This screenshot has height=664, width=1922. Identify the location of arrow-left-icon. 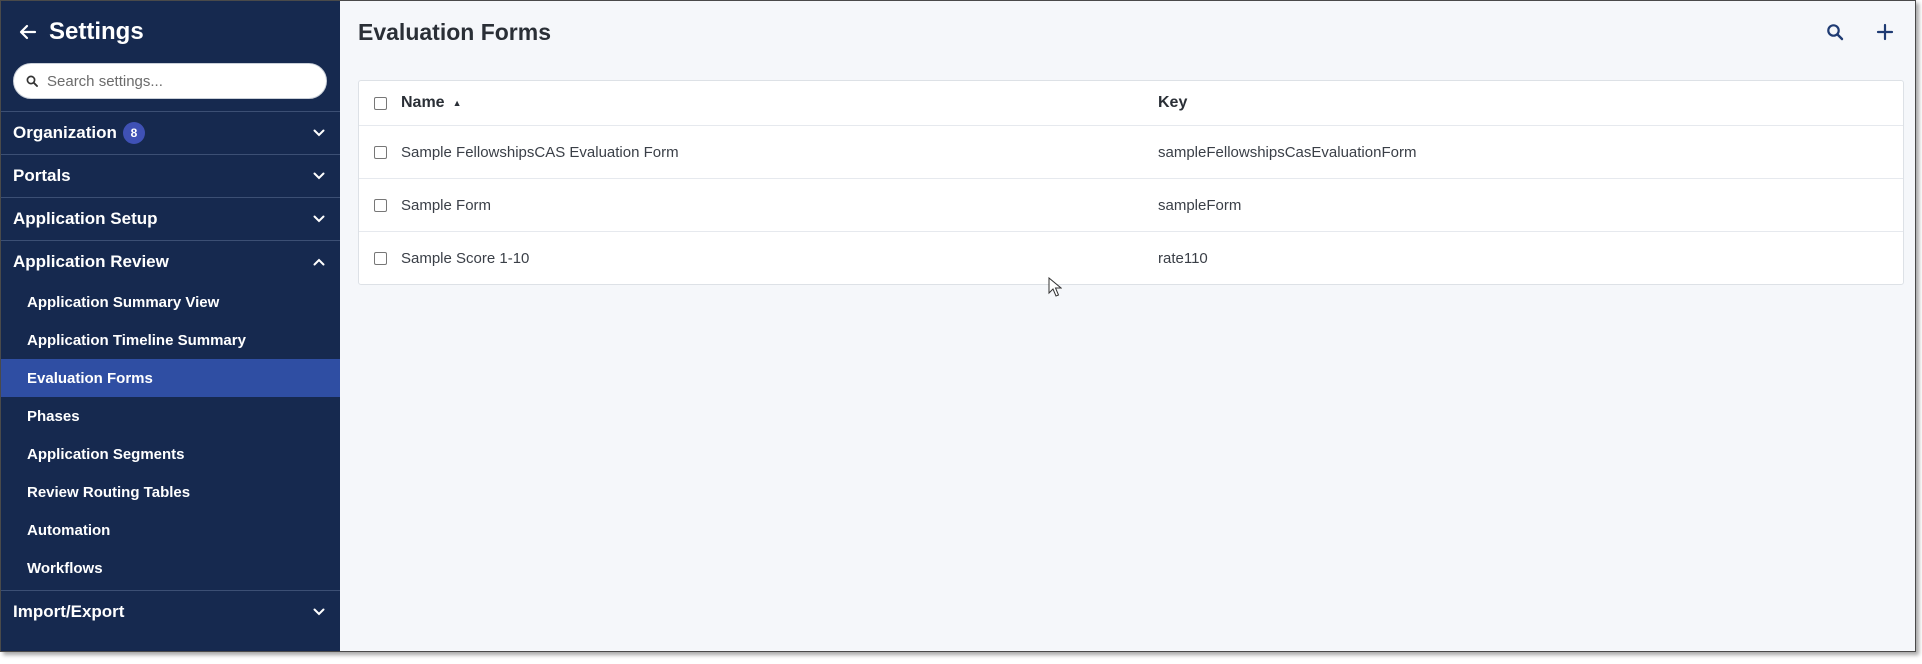
(28, 32).